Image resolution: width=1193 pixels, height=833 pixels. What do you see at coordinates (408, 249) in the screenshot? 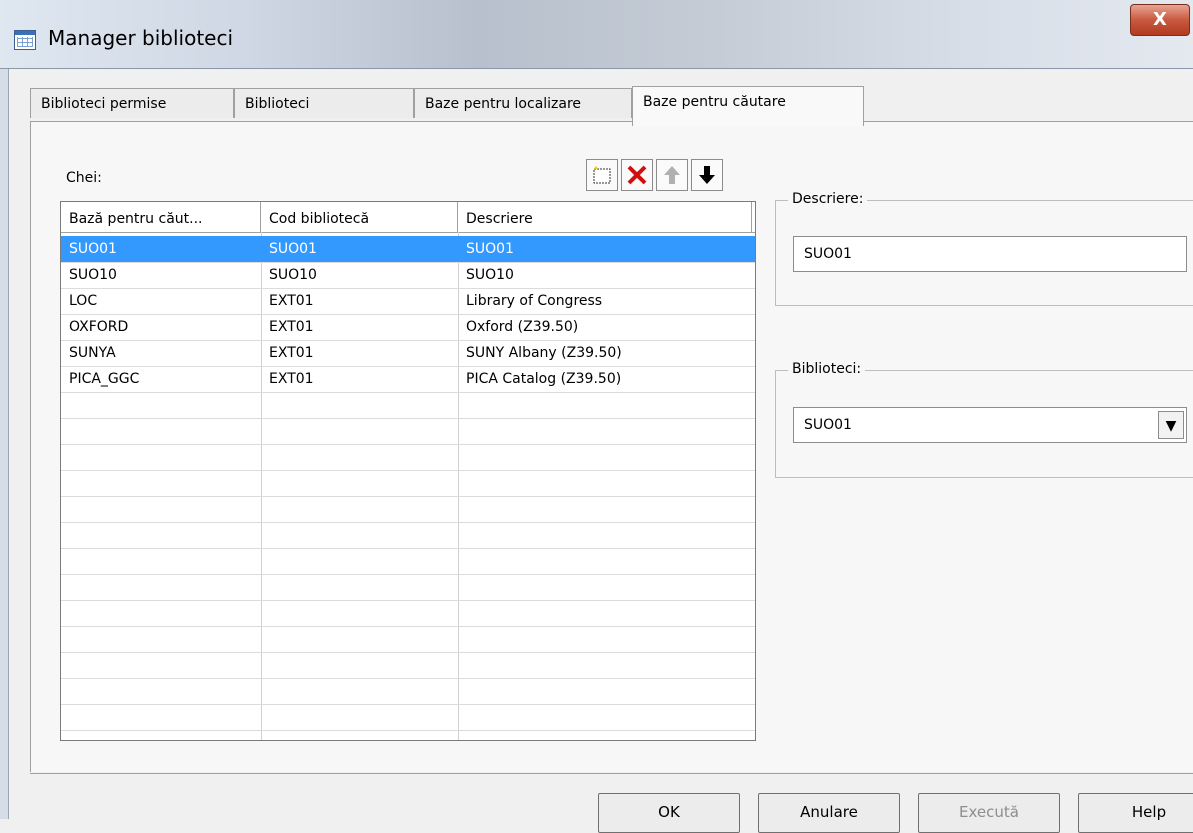
I see `table-row: SUO01 SUO01 SUO01` at bounding box center [408, 249].